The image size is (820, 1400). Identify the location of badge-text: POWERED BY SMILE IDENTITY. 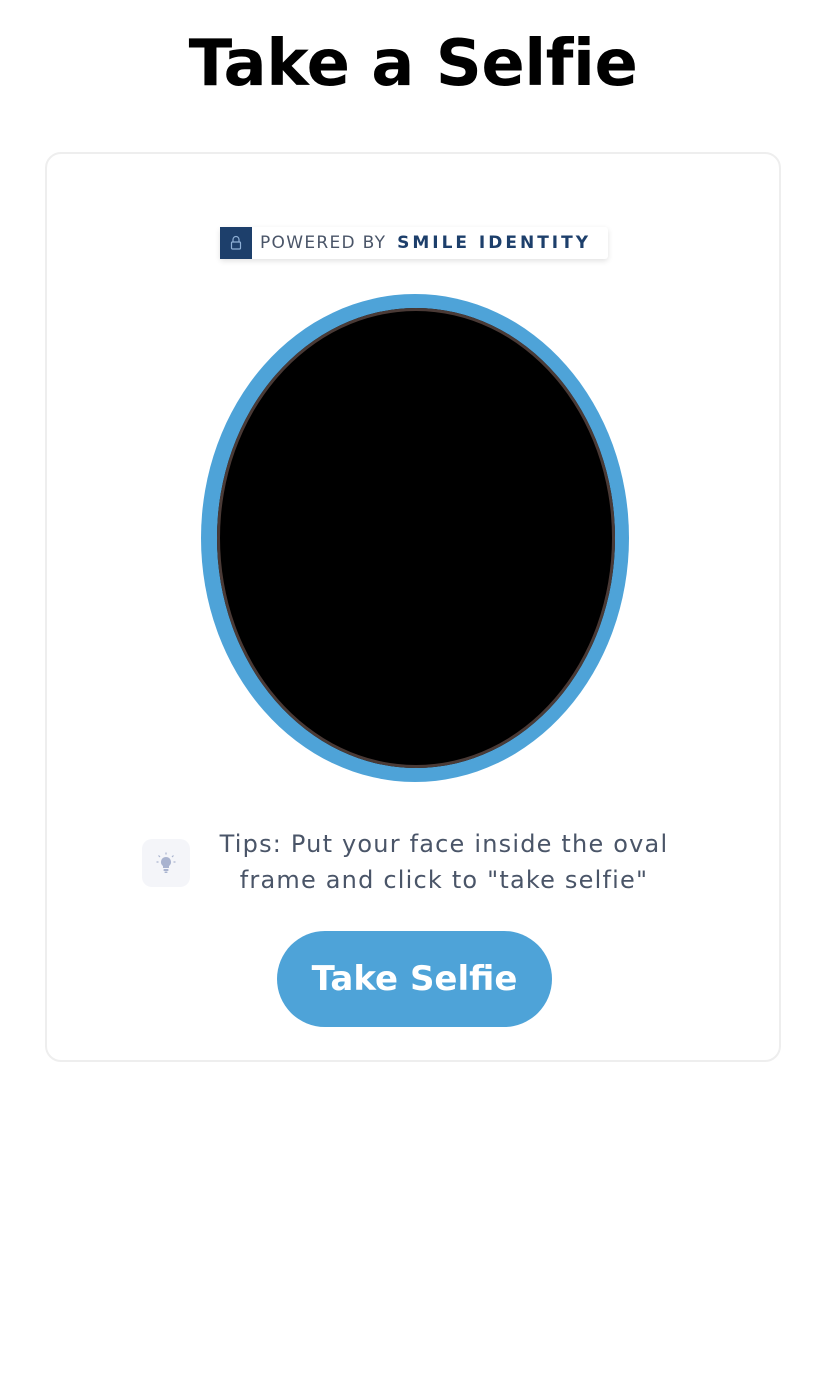
(421, 243).